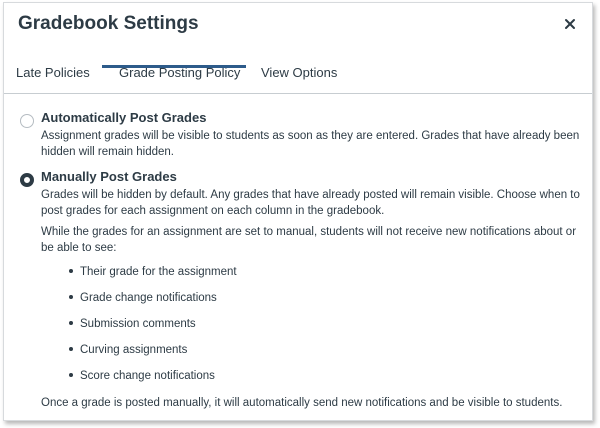 The width and height of the screenshot is (600, 428). Describe the element at coordinates (53, 72) in the screenshot. I see `tab-late-policies: Late Policies` at that location.